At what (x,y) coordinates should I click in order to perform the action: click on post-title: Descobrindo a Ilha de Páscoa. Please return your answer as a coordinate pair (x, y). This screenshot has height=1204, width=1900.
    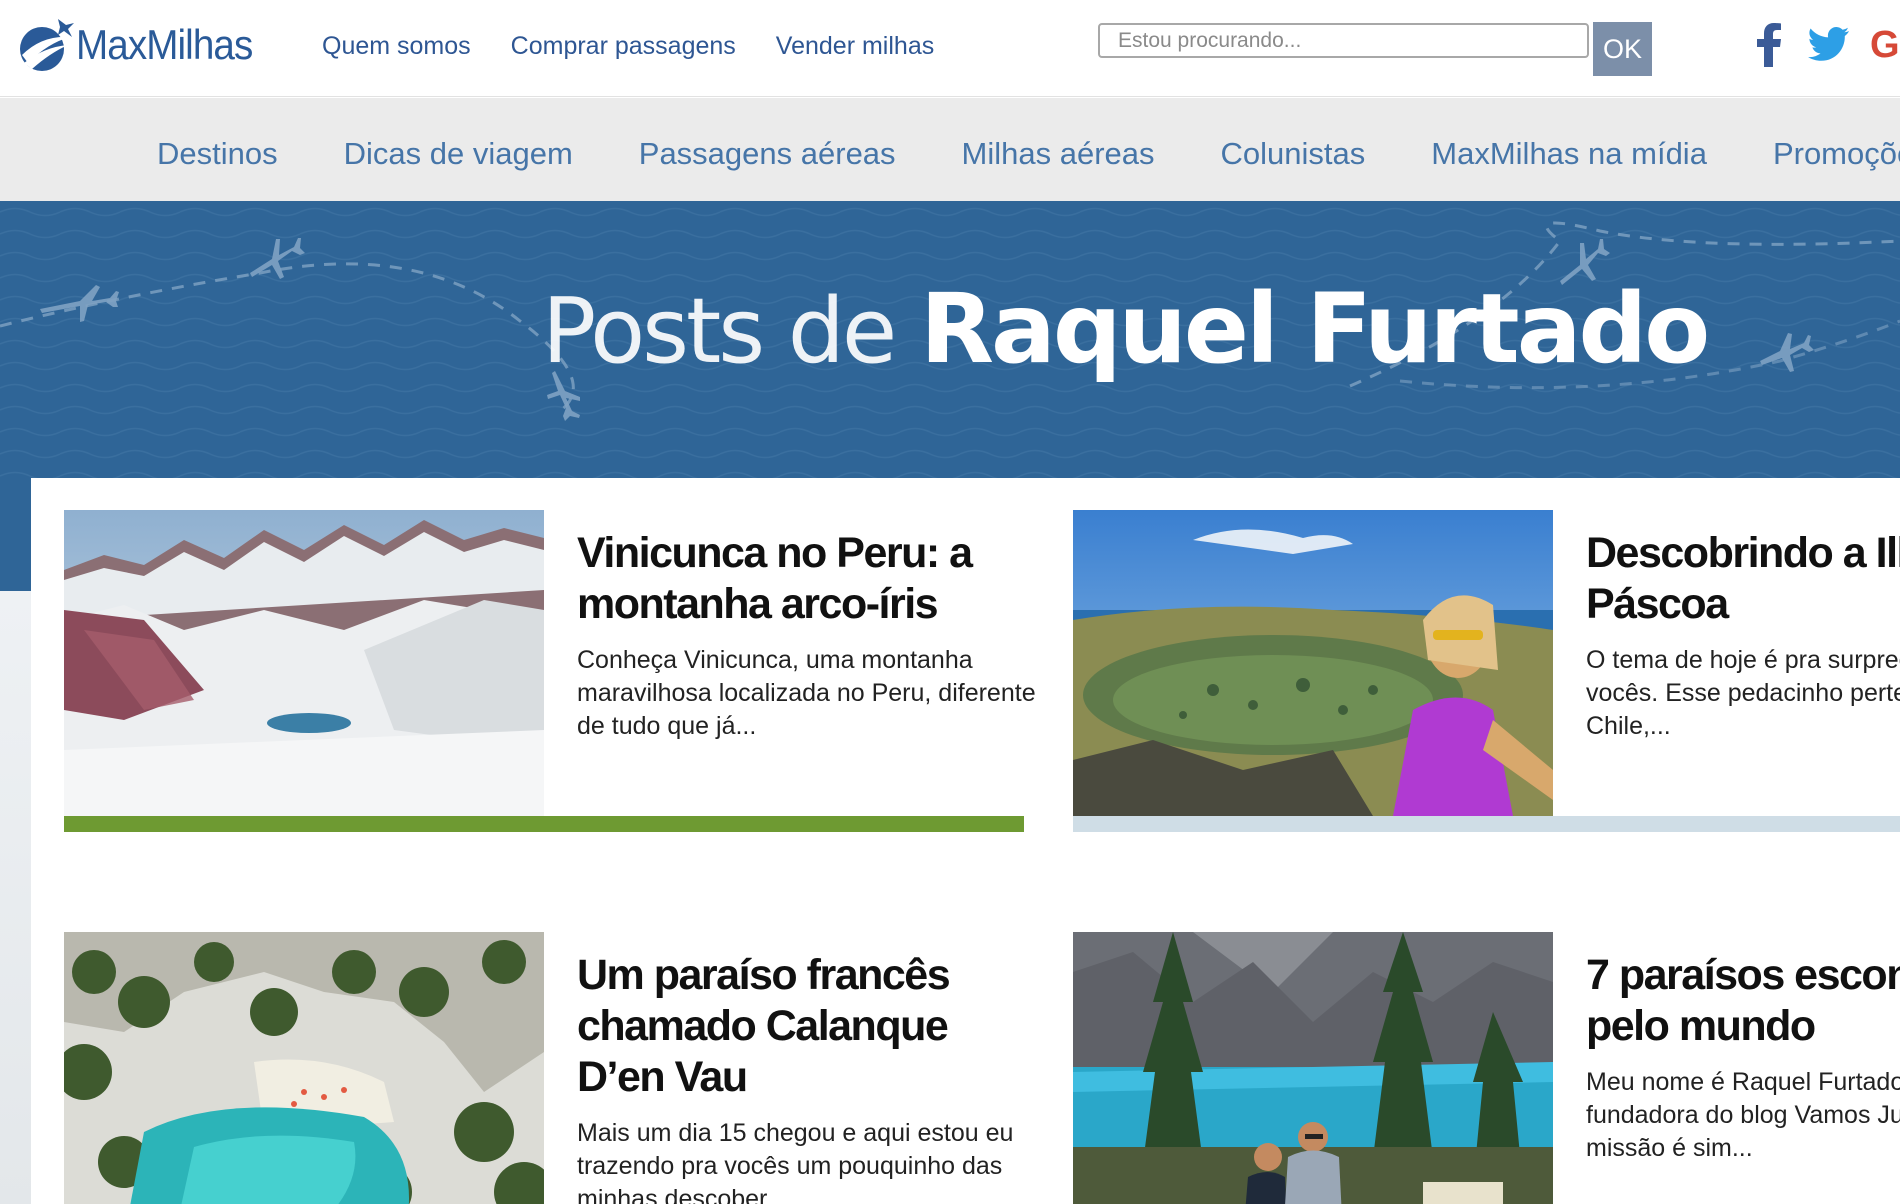
    Looking at the image, I should click on (1743, 579).